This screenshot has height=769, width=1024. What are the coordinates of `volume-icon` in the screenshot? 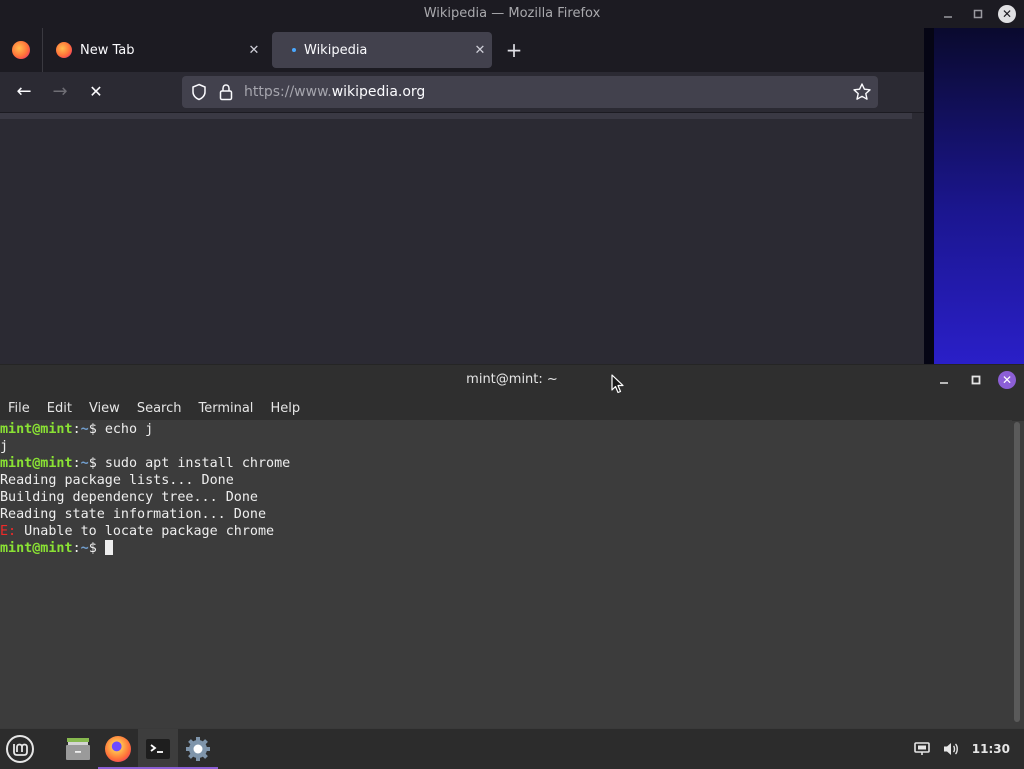 It's located at (951, 749).